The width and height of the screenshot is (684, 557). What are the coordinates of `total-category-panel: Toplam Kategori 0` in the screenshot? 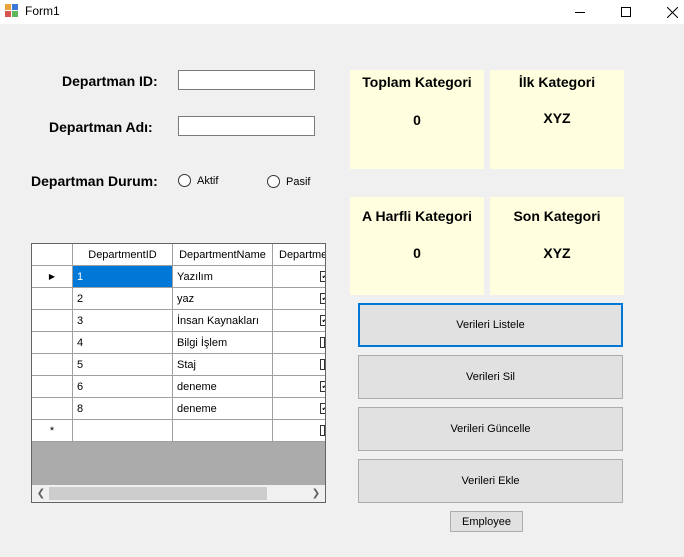 It's located at (417, 119).